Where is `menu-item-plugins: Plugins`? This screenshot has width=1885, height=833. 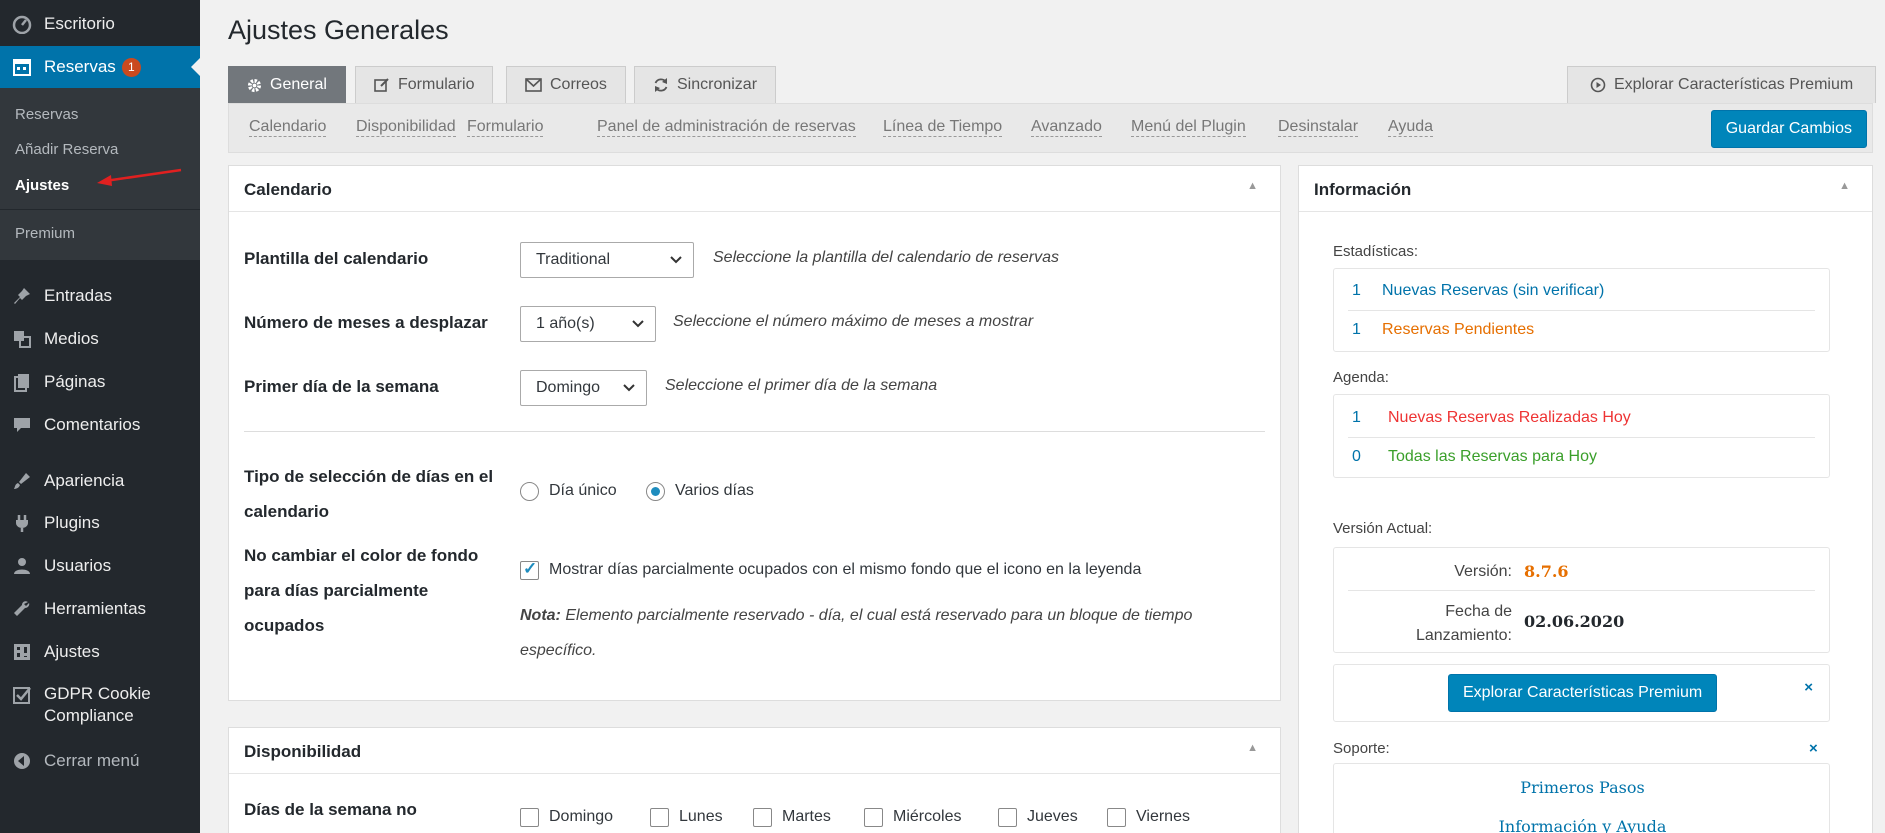 menu-item-plugins: Plugins is located at coordinates (100, 523).